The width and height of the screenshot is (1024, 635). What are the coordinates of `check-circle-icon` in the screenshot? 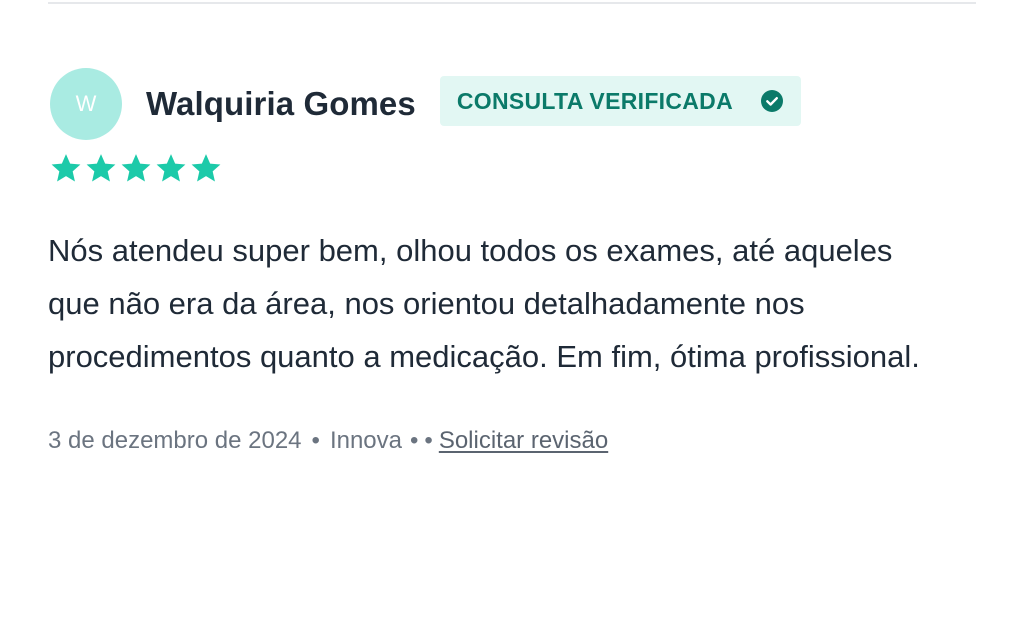 It's located at (772, 101).